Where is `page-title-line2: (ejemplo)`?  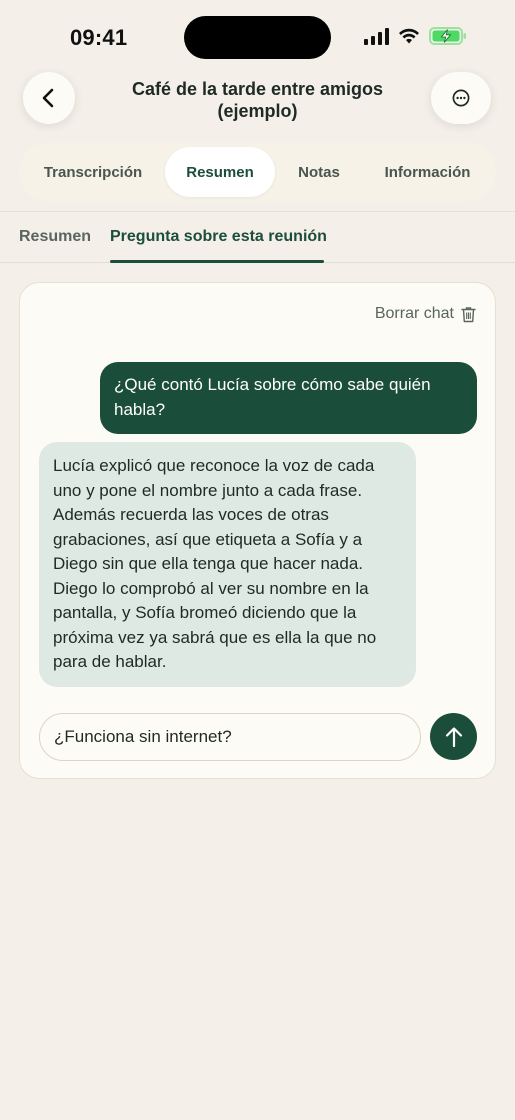 page-title-line2: (ejemplo) is located at coordinates (257, 111).